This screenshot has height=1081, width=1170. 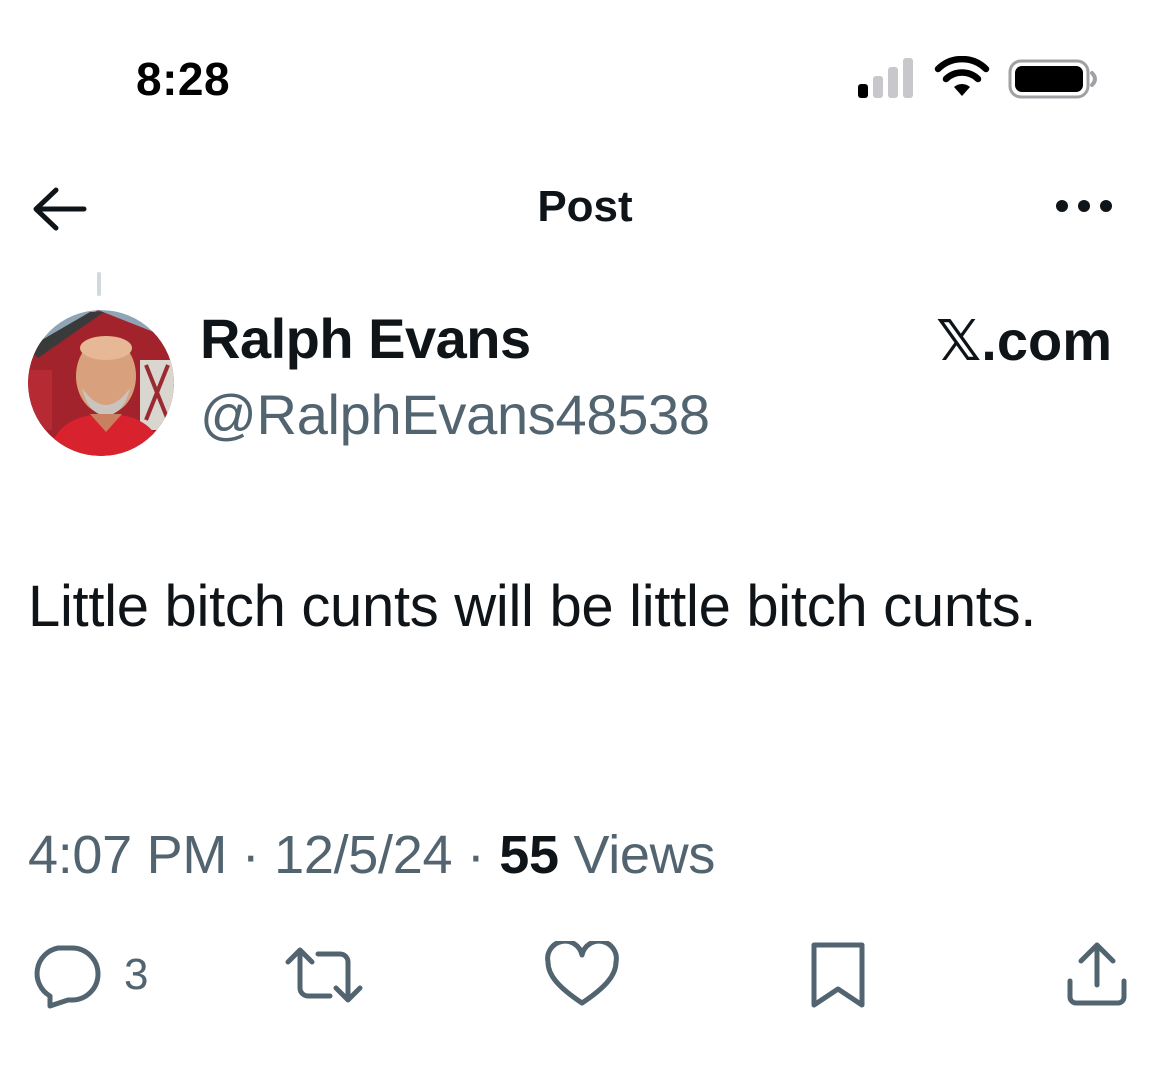 What do you see at coordinates (136, 974) in the screenshot?
I see `reply-count: 3` at bounding box center [136, 974].